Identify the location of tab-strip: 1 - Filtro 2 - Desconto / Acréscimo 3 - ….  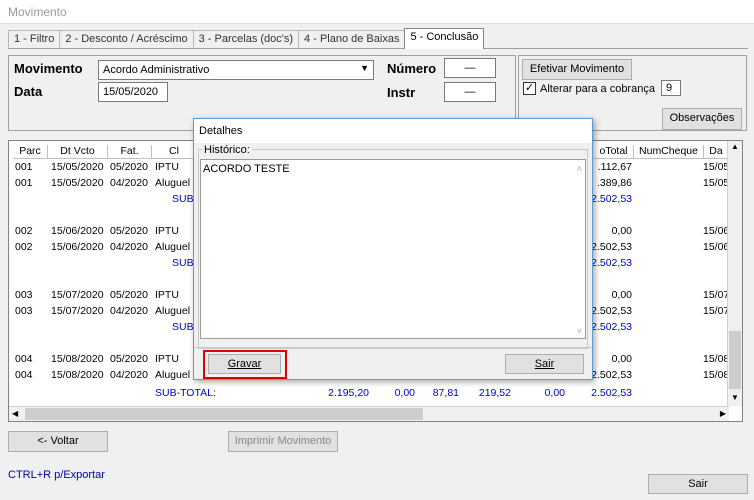
(246, 38).